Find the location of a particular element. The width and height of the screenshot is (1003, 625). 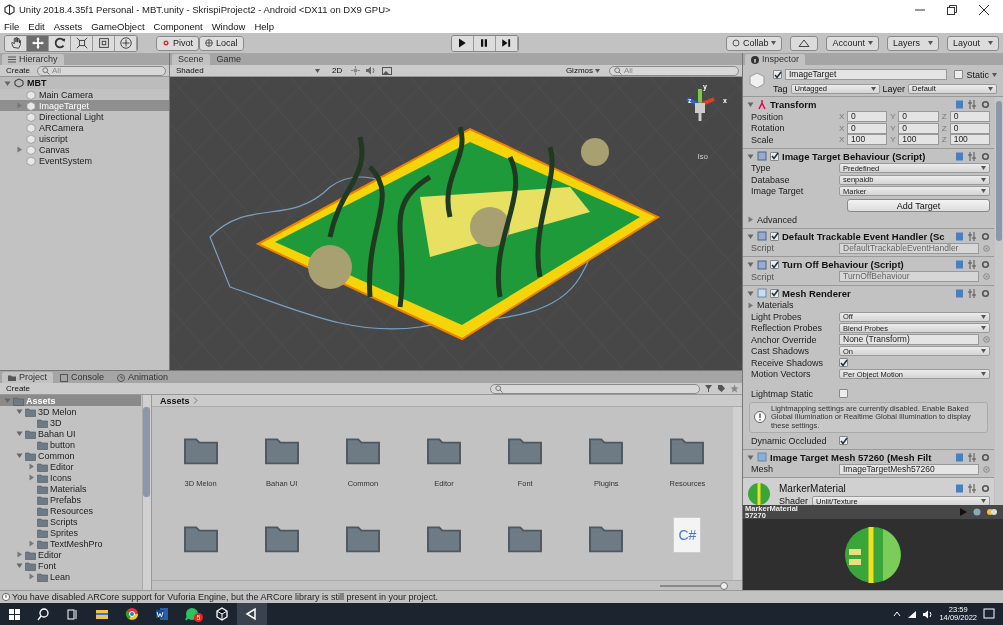

gizmos-dropdown: Gizmos is located at coordinates (582, 70).